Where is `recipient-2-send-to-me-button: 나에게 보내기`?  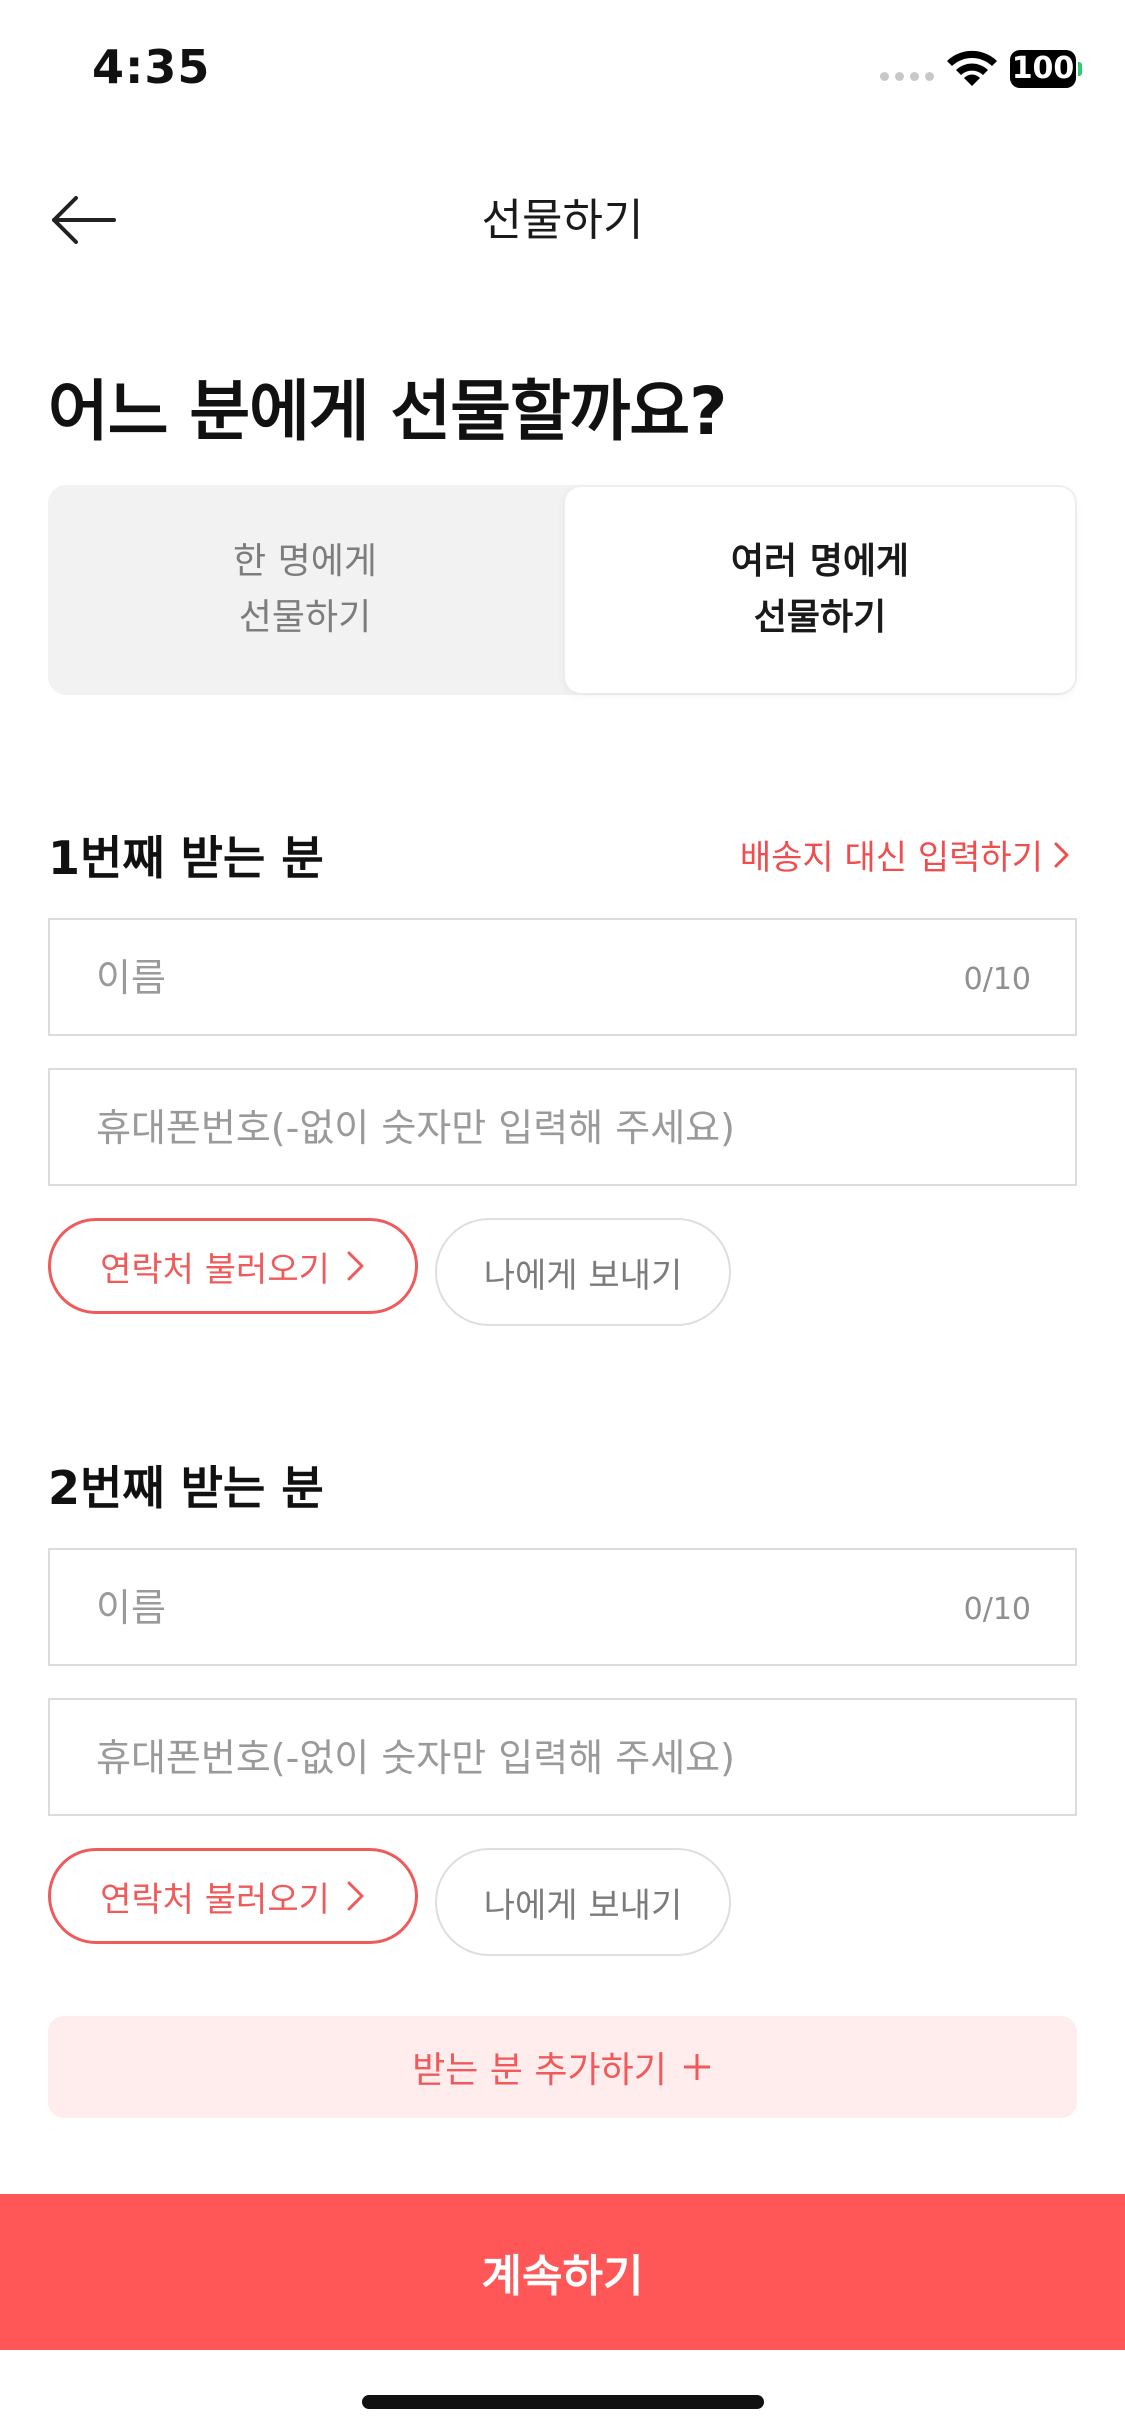
recipient-2-send-to-me-button: 나에게 보내기 is located at coordinates (583, 1902).